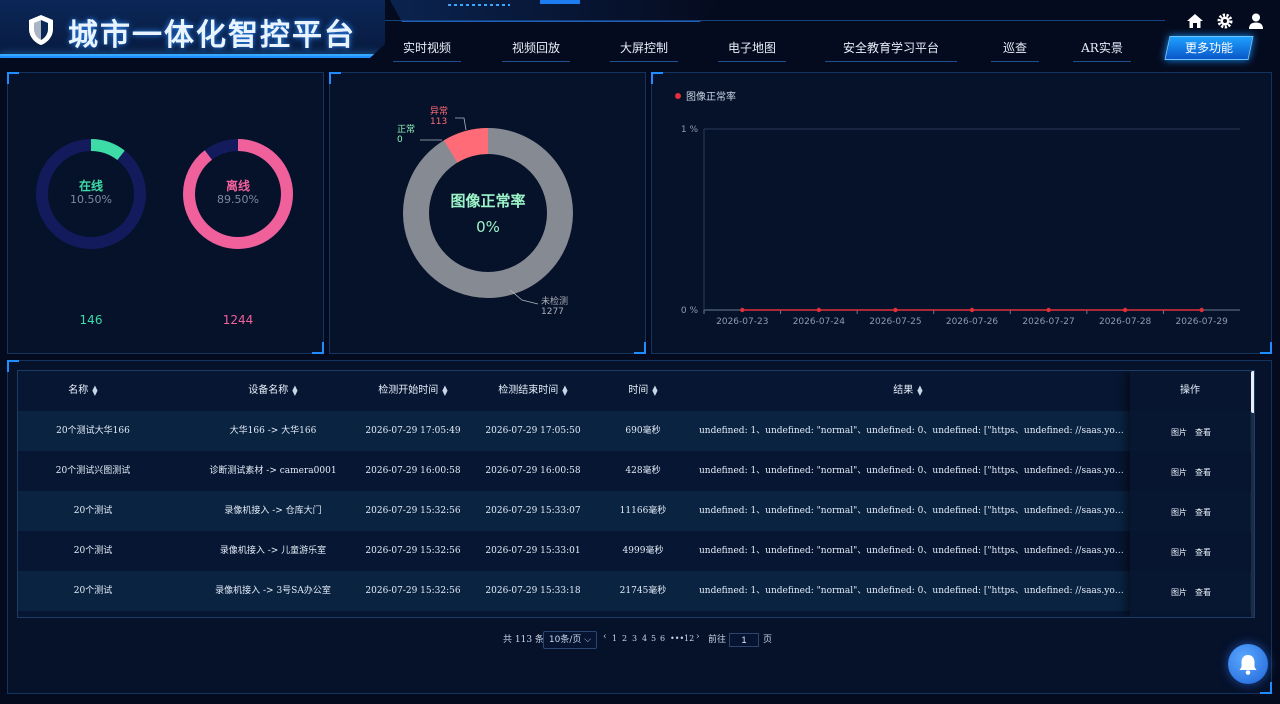 The image size is (1280, 704). What do you see at coordinates (533, 511) in the screenshot?
I see `cell-end: 2026-07-29 15:33:07` at bounding box center [533, 511].